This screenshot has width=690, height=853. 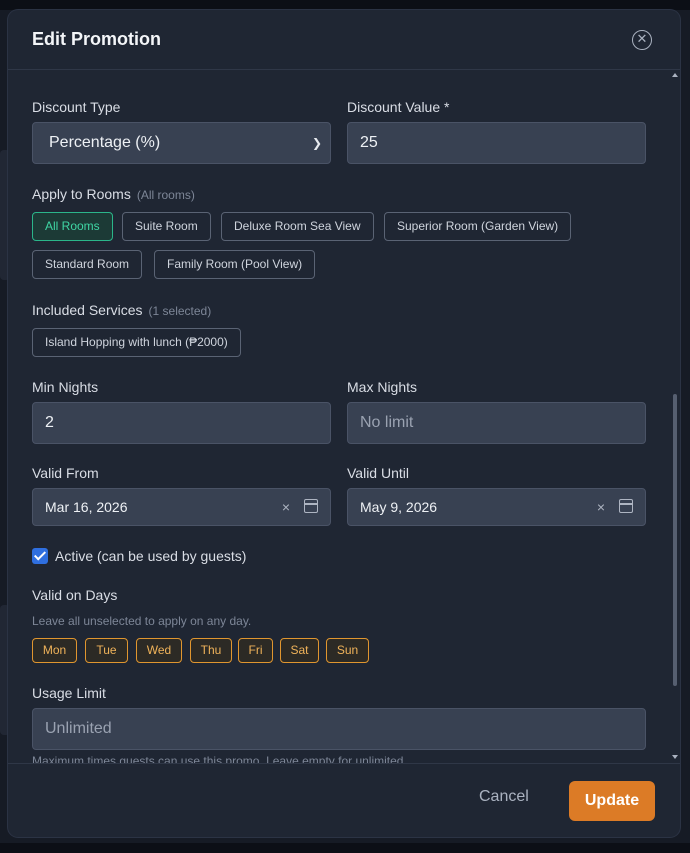 What do you see at coordinates (96, 39) in the screenshot?
I see `modal-title: Edit Promotion` at bounding box center [96, 39].